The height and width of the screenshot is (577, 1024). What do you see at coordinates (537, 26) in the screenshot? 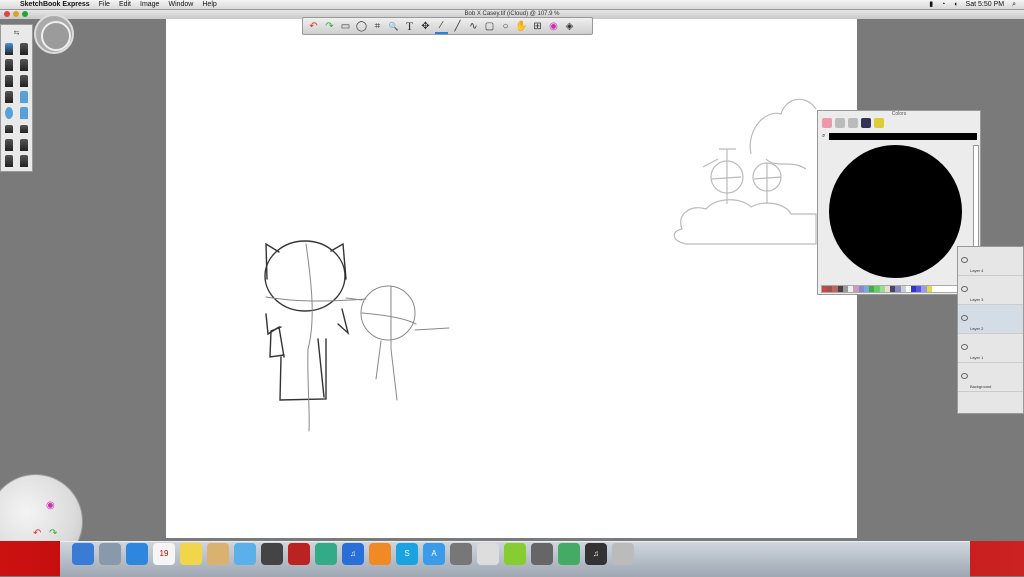
I see `brush-palette-icon: ⊞` at bounding box center [537, 26].